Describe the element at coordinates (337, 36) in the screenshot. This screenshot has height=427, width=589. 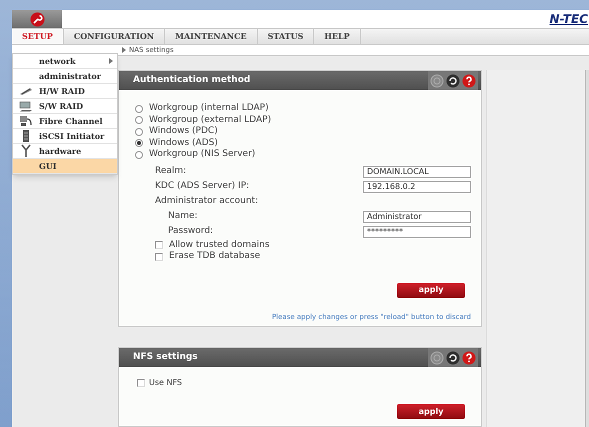
I see `nav-tab: HELP` at that location.